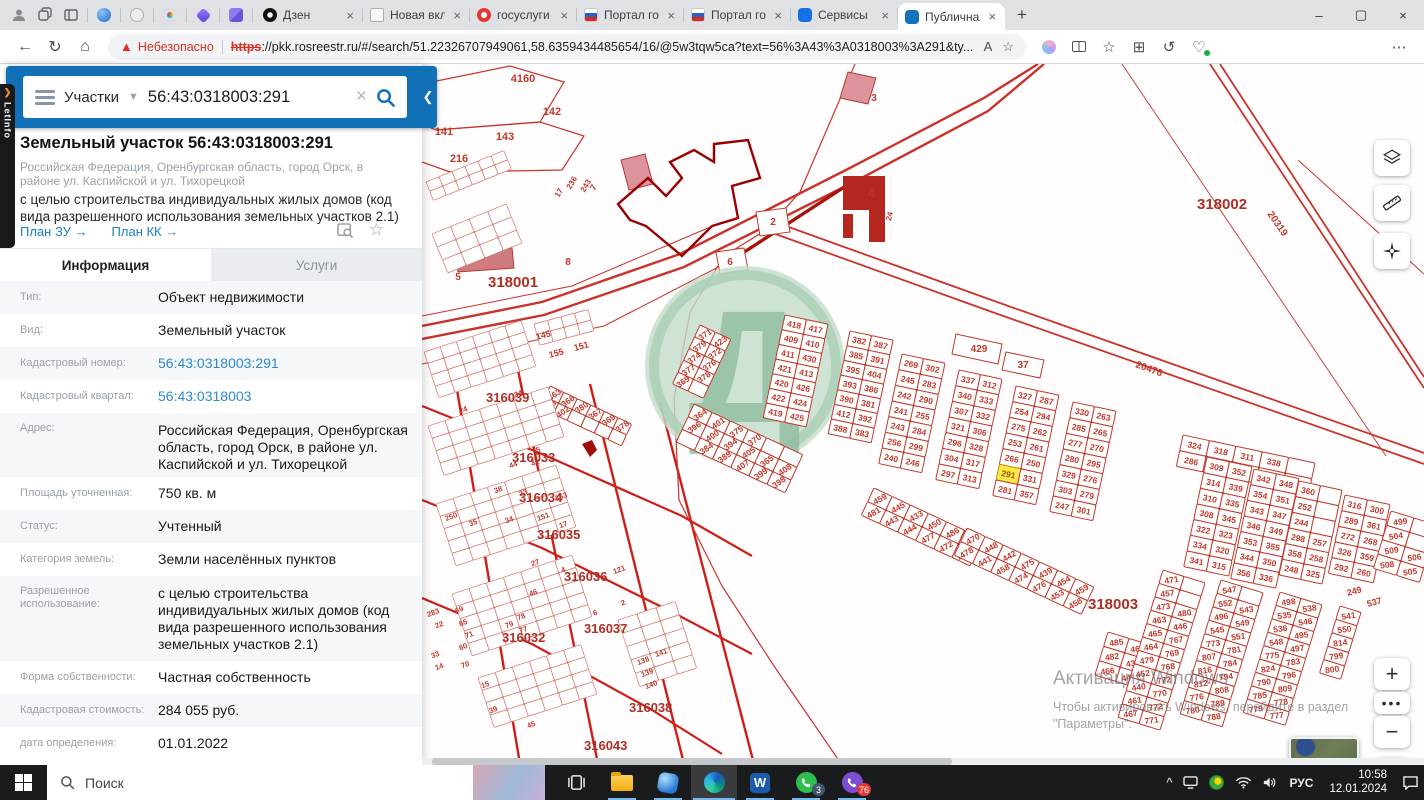 The width and height of the screenshot is (1424, 800). What do you see at coordinates (591, 15) in the screenshot?
I see `flag-favicon-icon` at bounding box center [591, 15].